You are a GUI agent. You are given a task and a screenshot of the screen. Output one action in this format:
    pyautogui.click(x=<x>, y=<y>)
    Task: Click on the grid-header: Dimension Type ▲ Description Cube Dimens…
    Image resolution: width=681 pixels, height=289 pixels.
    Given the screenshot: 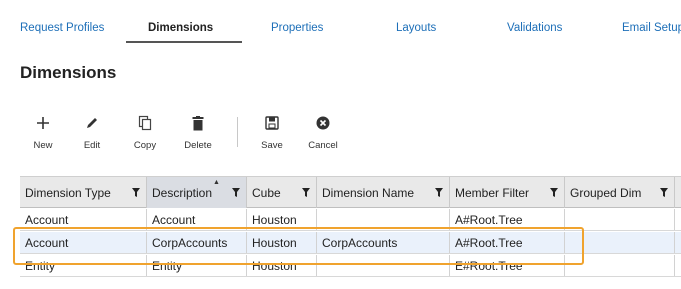 What is the action you would take?
    pyautogui.click(x=350, y=192)
    